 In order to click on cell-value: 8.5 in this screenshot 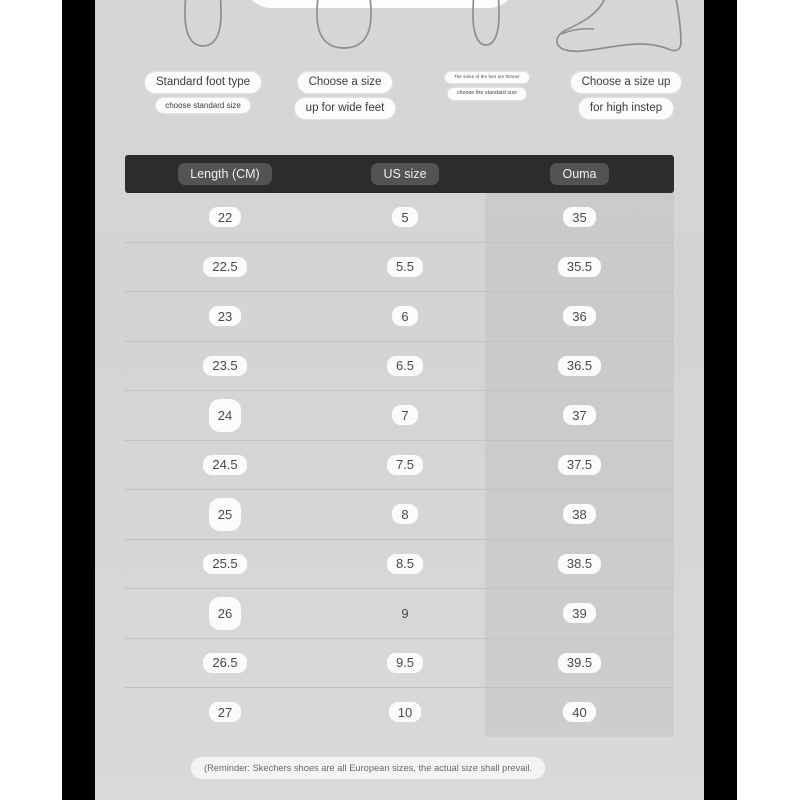, I will do `click(405, 563)`.